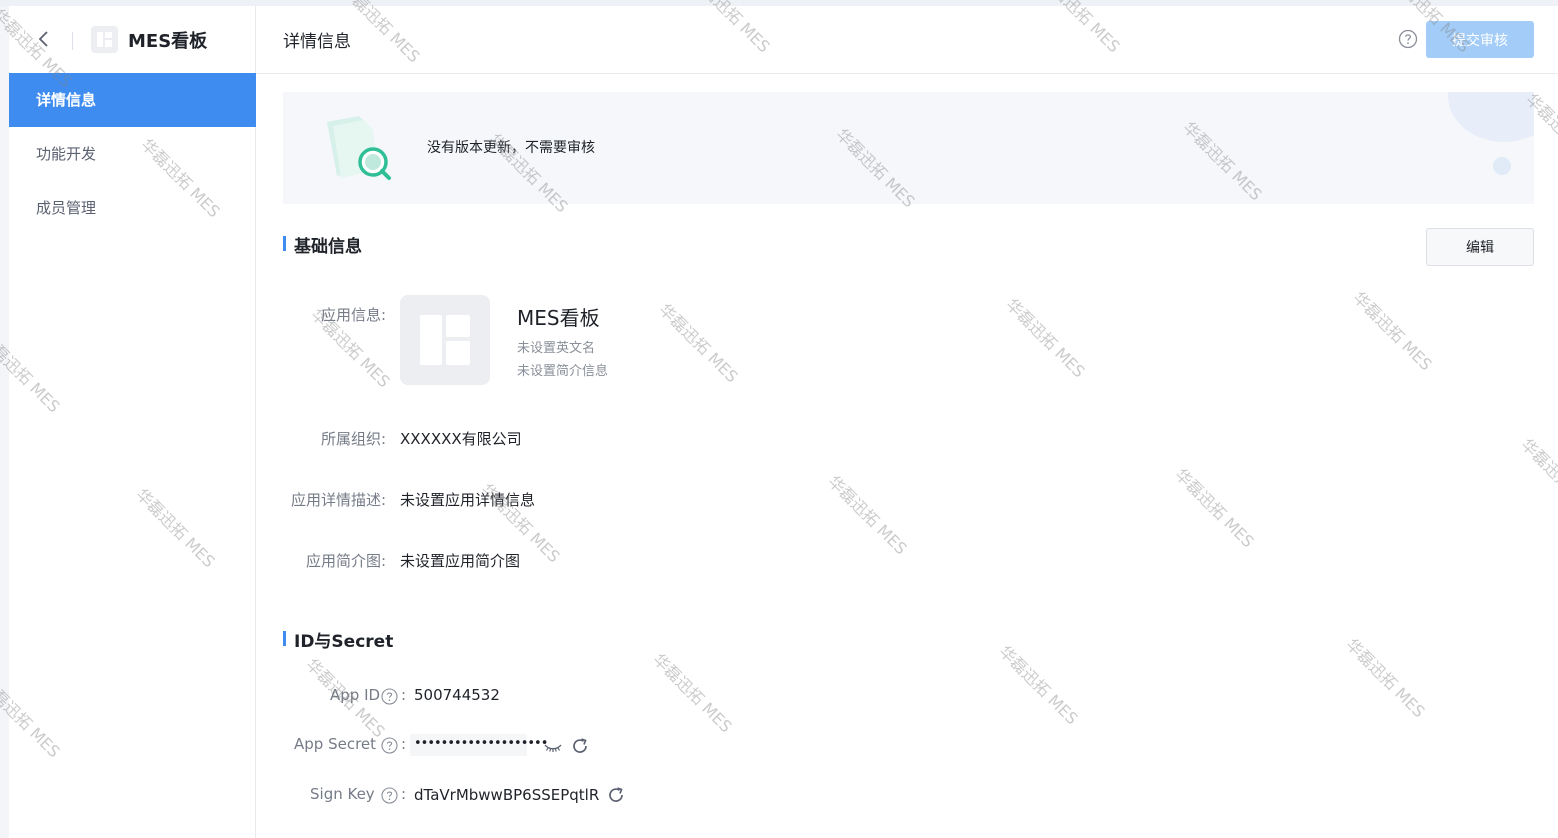 The height and width of the screenshot is (838, 1558). What do you see at coordinates (553, 747) in the screenshot?
I see `eye-closed-icon` at bounding box center [553, 747].